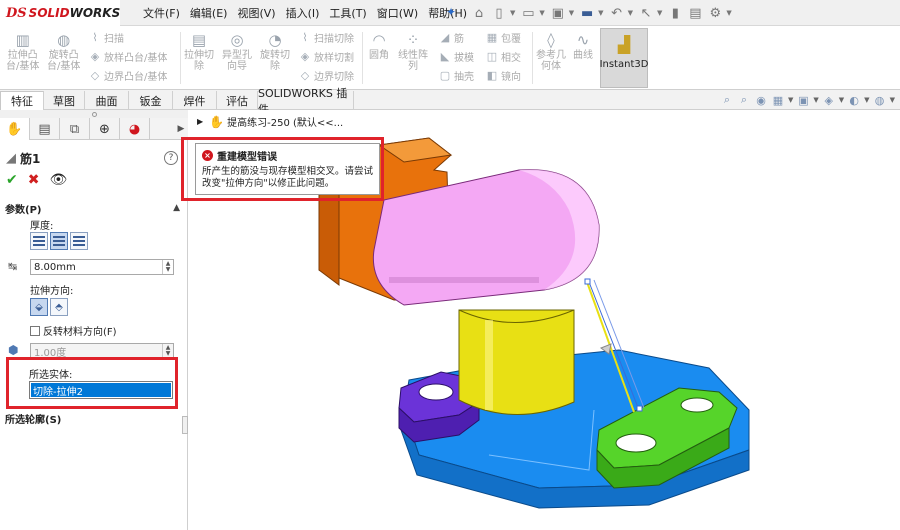  Describe the element at coordinates (503, 75) in the screenshot. I see `mirror-button: ◧ 镜向` at that location.